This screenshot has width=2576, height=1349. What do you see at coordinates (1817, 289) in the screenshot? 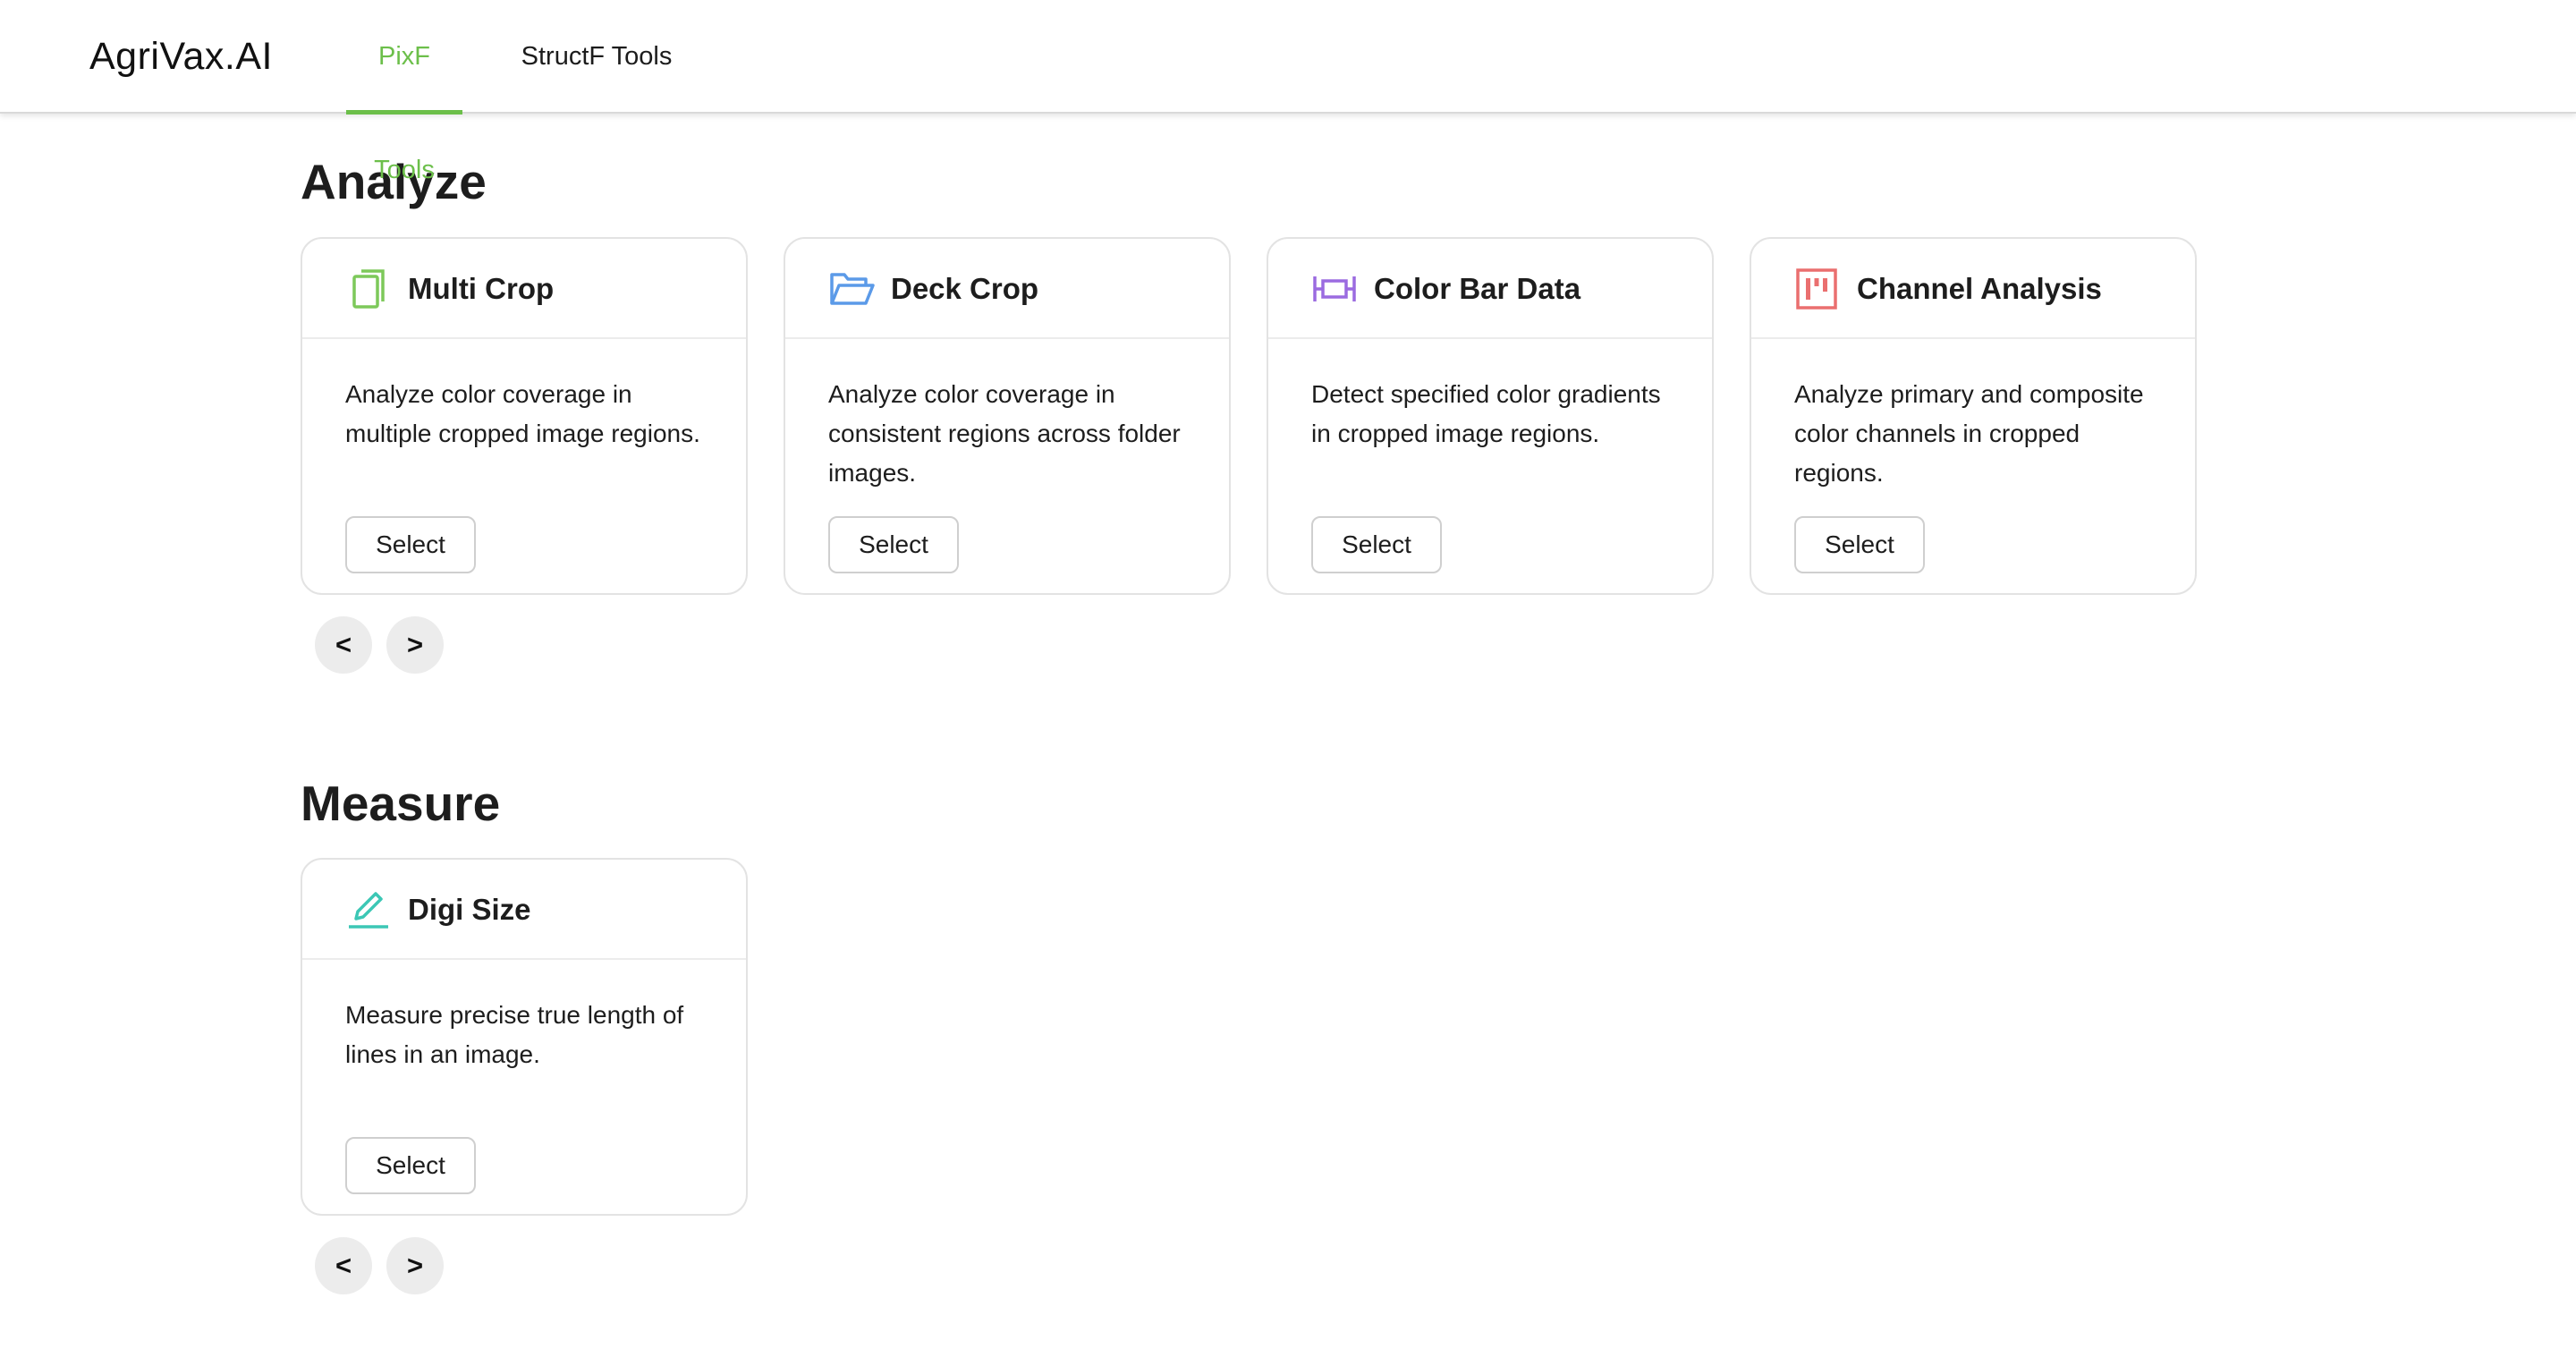
I see `project-board-icon` at bounding box center [1817, 289].